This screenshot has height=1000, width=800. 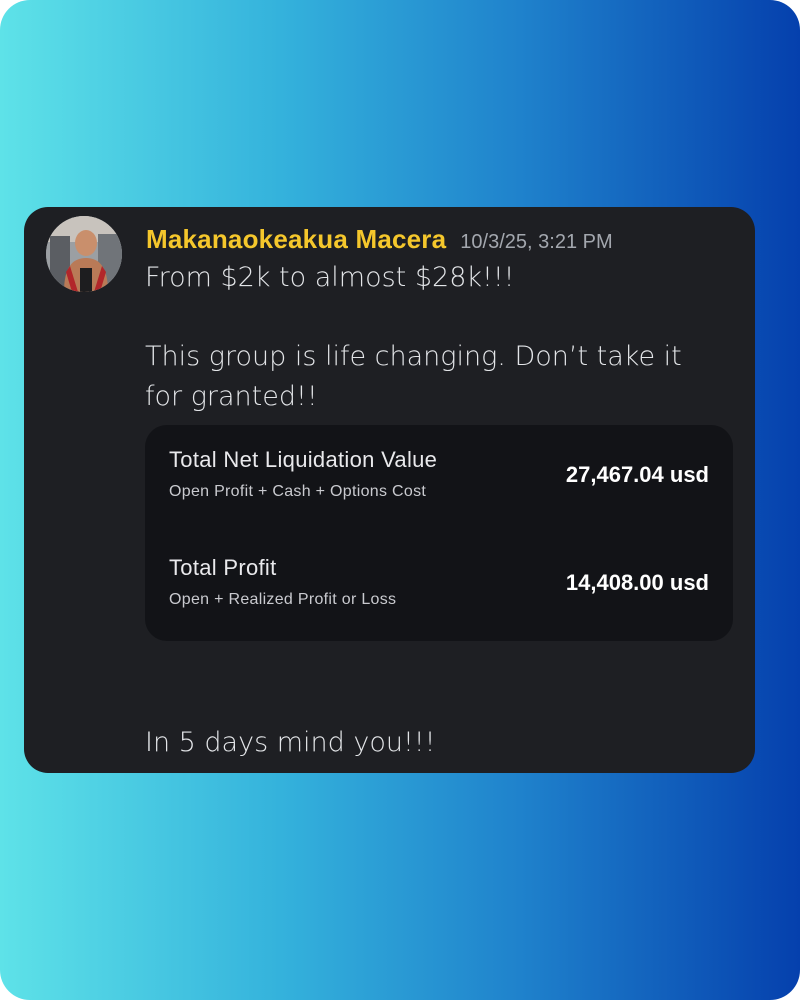 I want to click on total-profit-subtitle: Open + Realized Profit or Loss, so click(x=283, y=599).